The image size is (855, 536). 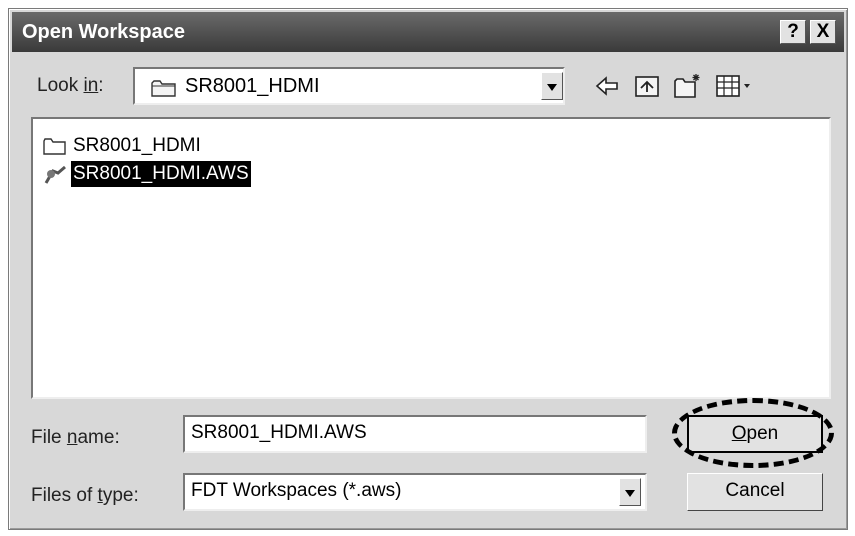 What do you see at coordinates (104, 32) in the screenshot?
I see `dialog-title: Open Workspace` at bounding box center [104, 32].